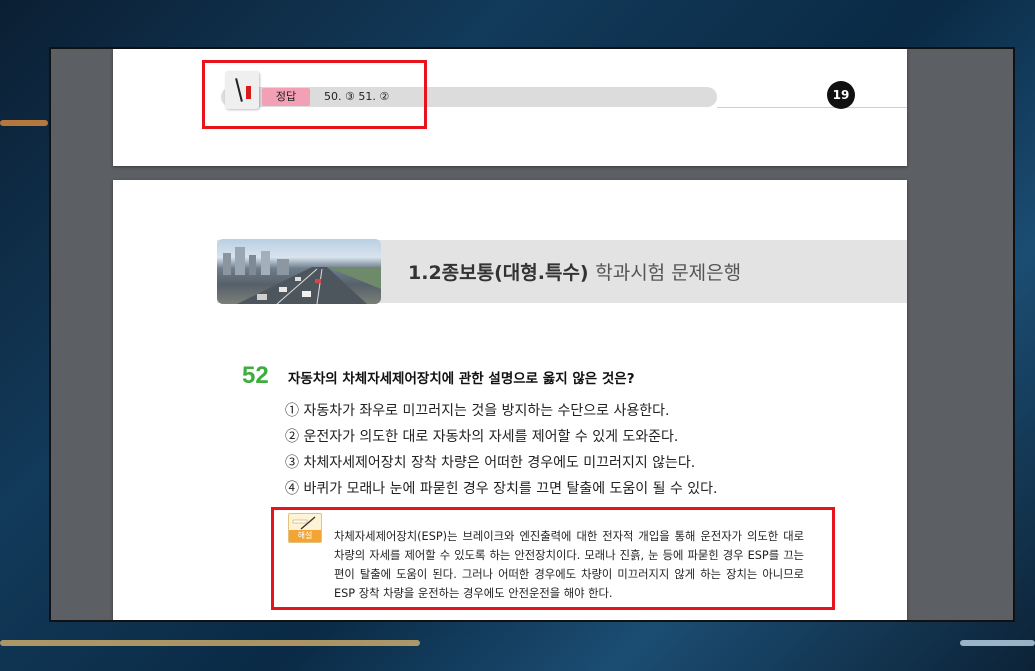  Describe the element at coordinates (668, 273) in the screenshot. I see `banner-subtitle: 학과시험 문제은행` at that location.